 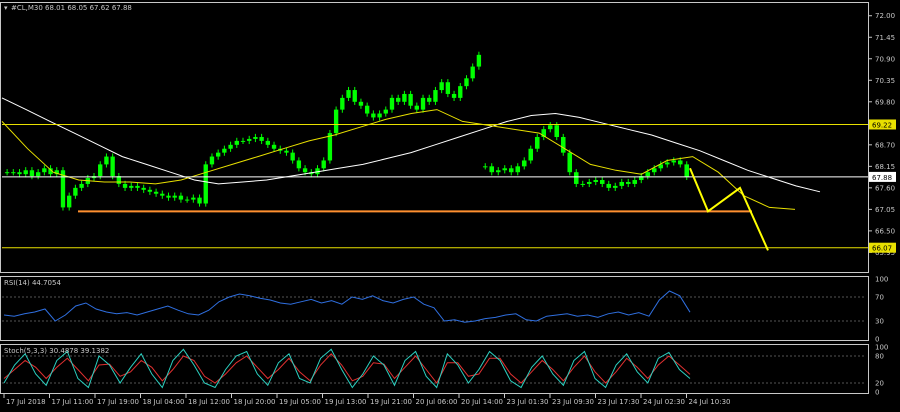 What do you see at coordinates (437, 402) in the screenshot?
I see `time-tick-label: 20 Jul 06:00` at bounding box center [437, 402].